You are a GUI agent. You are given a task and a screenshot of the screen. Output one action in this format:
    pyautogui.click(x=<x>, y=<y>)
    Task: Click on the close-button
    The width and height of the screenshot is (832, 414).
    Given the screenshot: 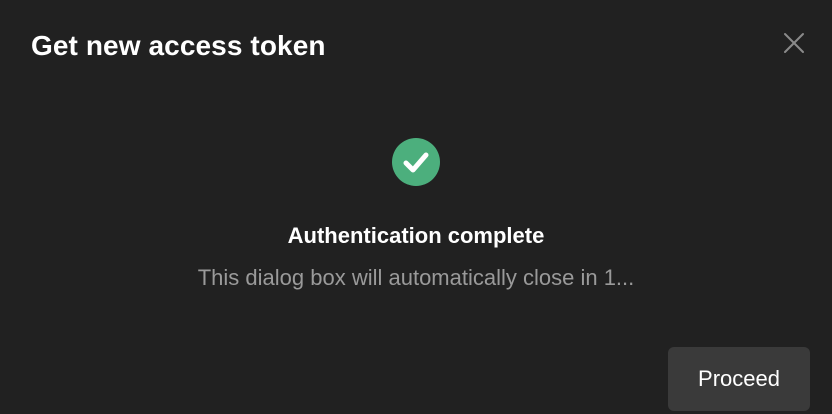 What is the action you would take?
    pyautogui.click(x=794, y=43)
    